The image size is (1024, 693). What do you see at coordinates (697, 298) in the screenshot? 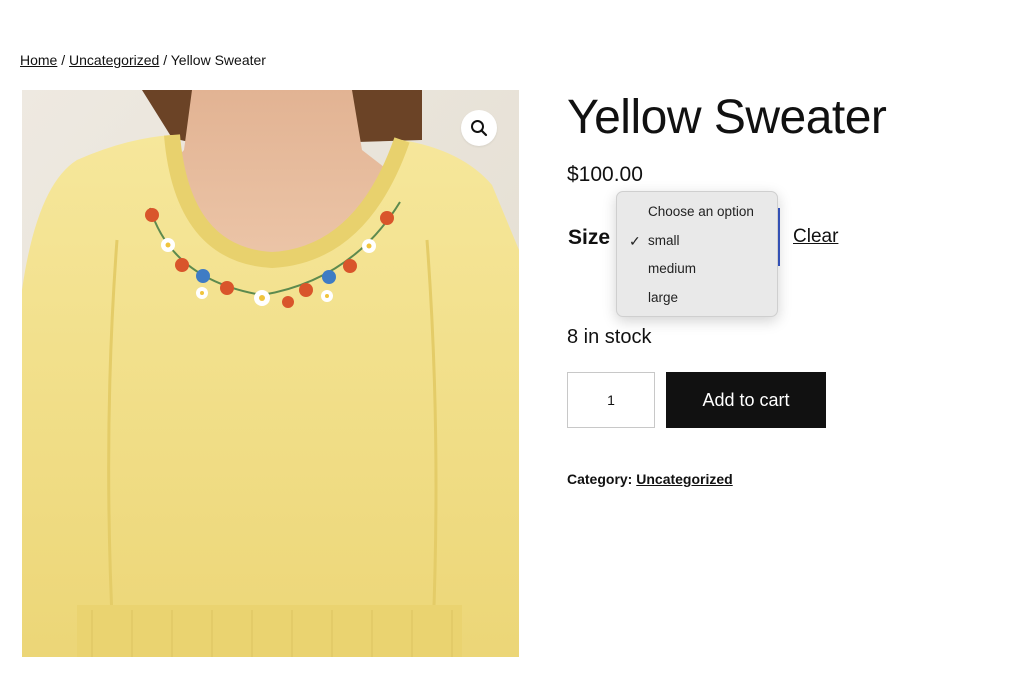
I see `size-option-large: large` at bounding box center [697, 298].